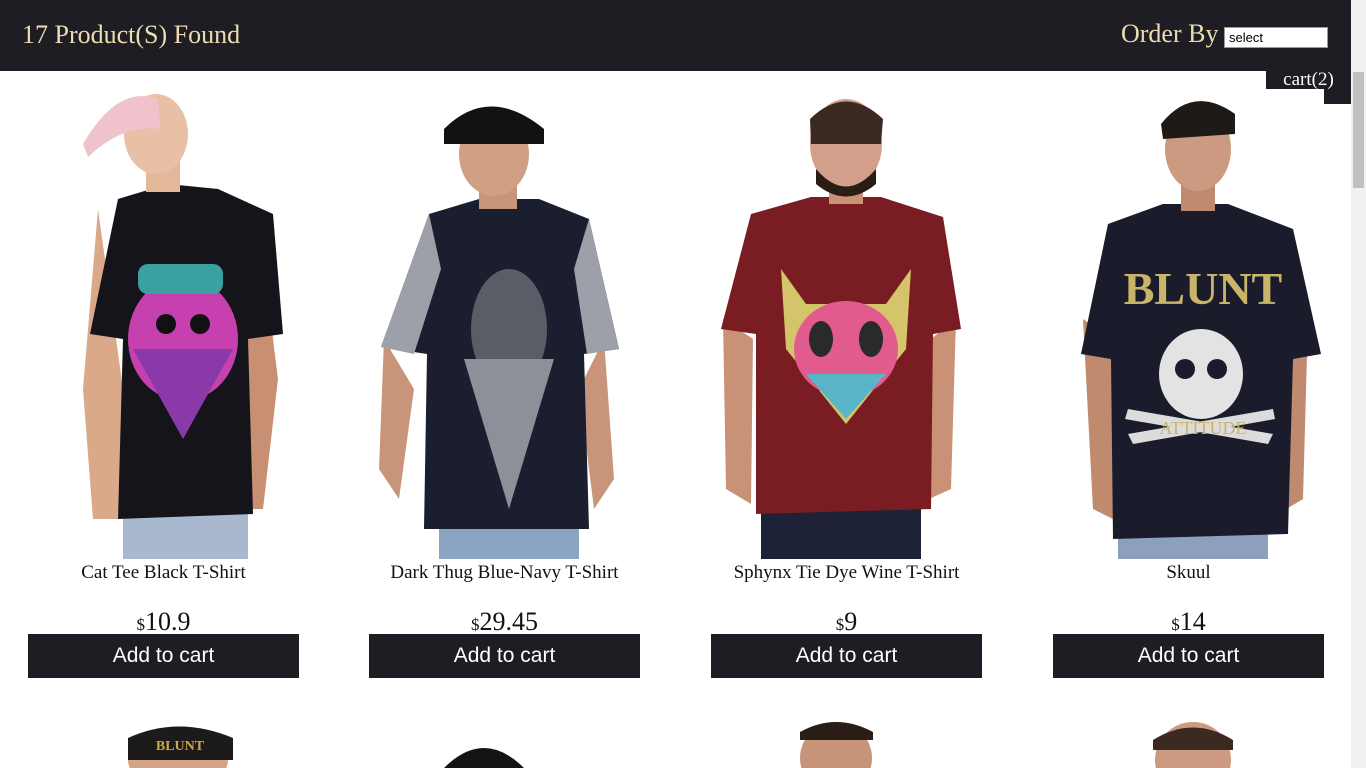 This screenshot has height=768, width=1366. Describe the element at coordinates (1188, 324) in the screenshot. I see `product-image: BLUNT ATTITUDE` at that location.